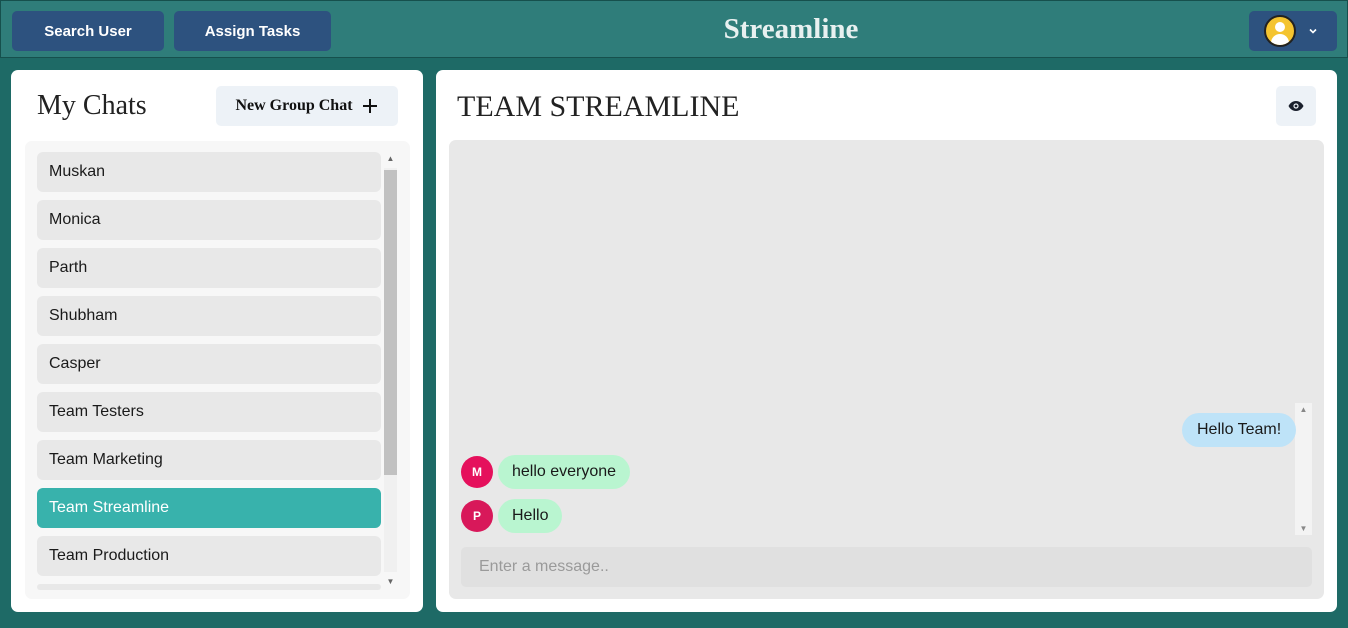  What do you see at coordinates (209, 268) in the screenshot?
I see `chat-item-parth: Parth` at bounding box center [209, 268].